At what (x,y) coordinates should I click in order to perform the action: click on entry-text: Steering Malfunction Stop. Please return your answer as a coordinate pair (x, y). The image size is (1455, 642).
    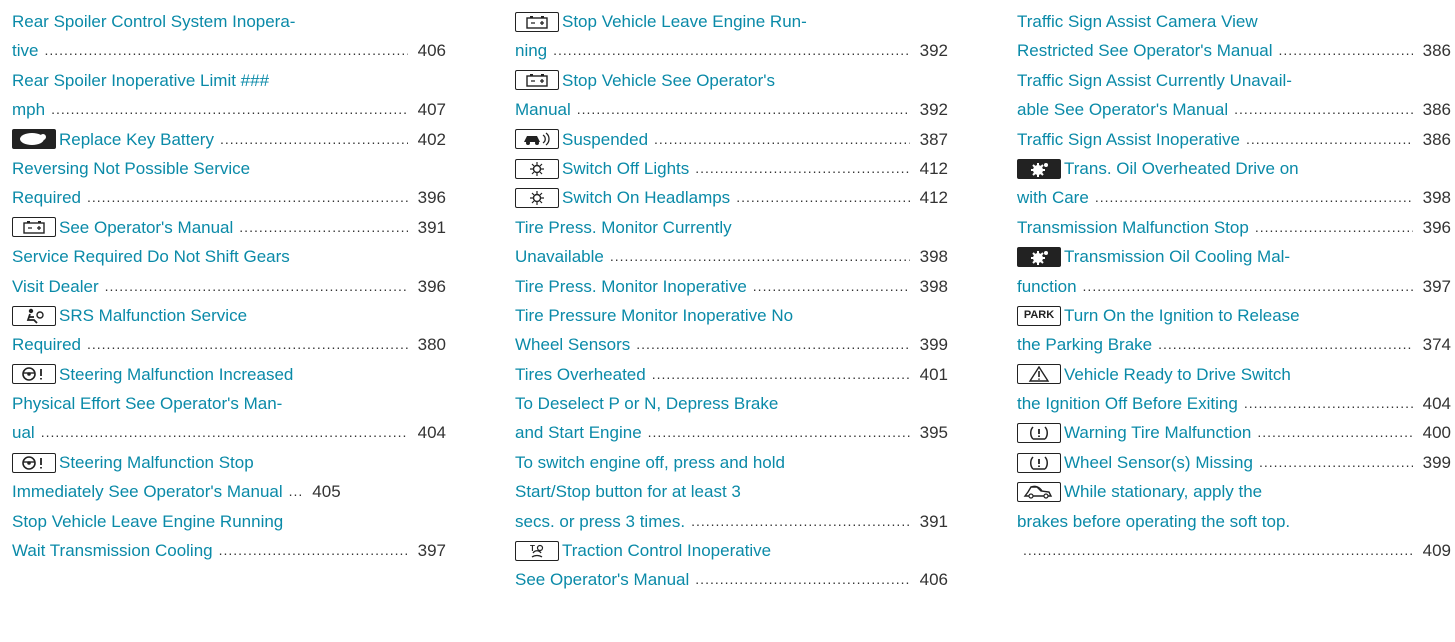
    Looking at the image, I should click on (156, 462).